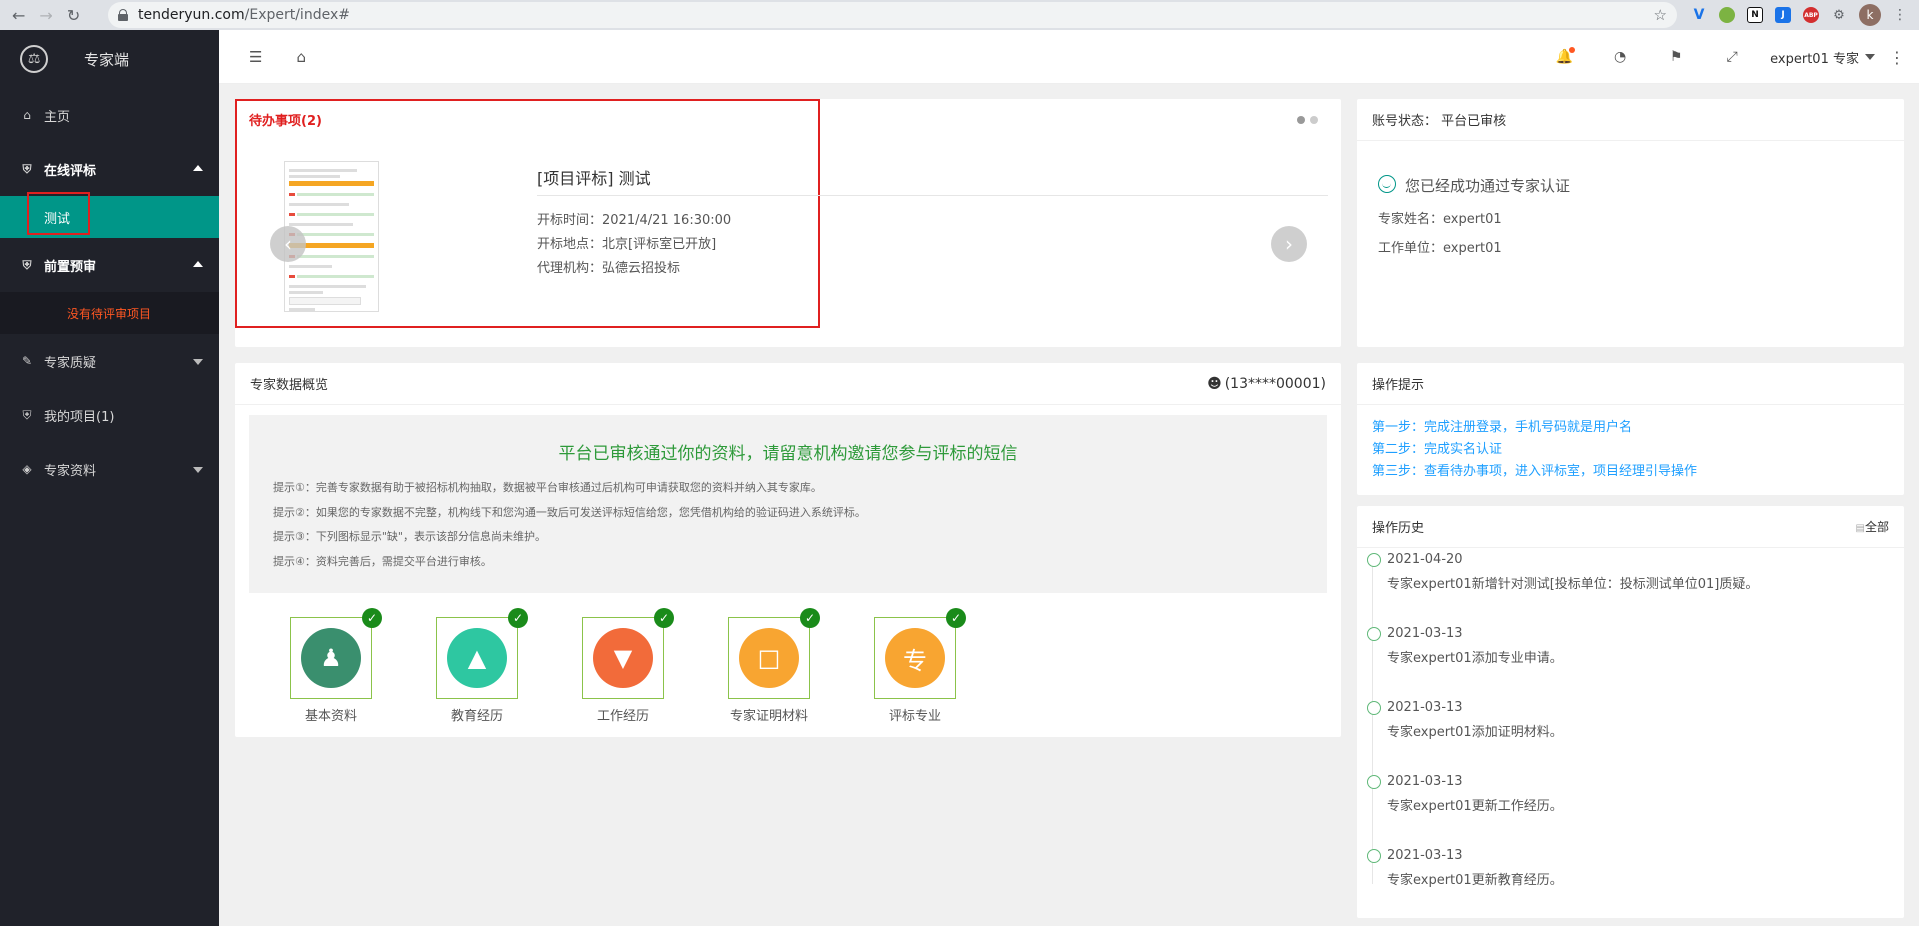 This screenshot has width=1919, height=926. I want to click on forward-icon: →, so click(45, 15).